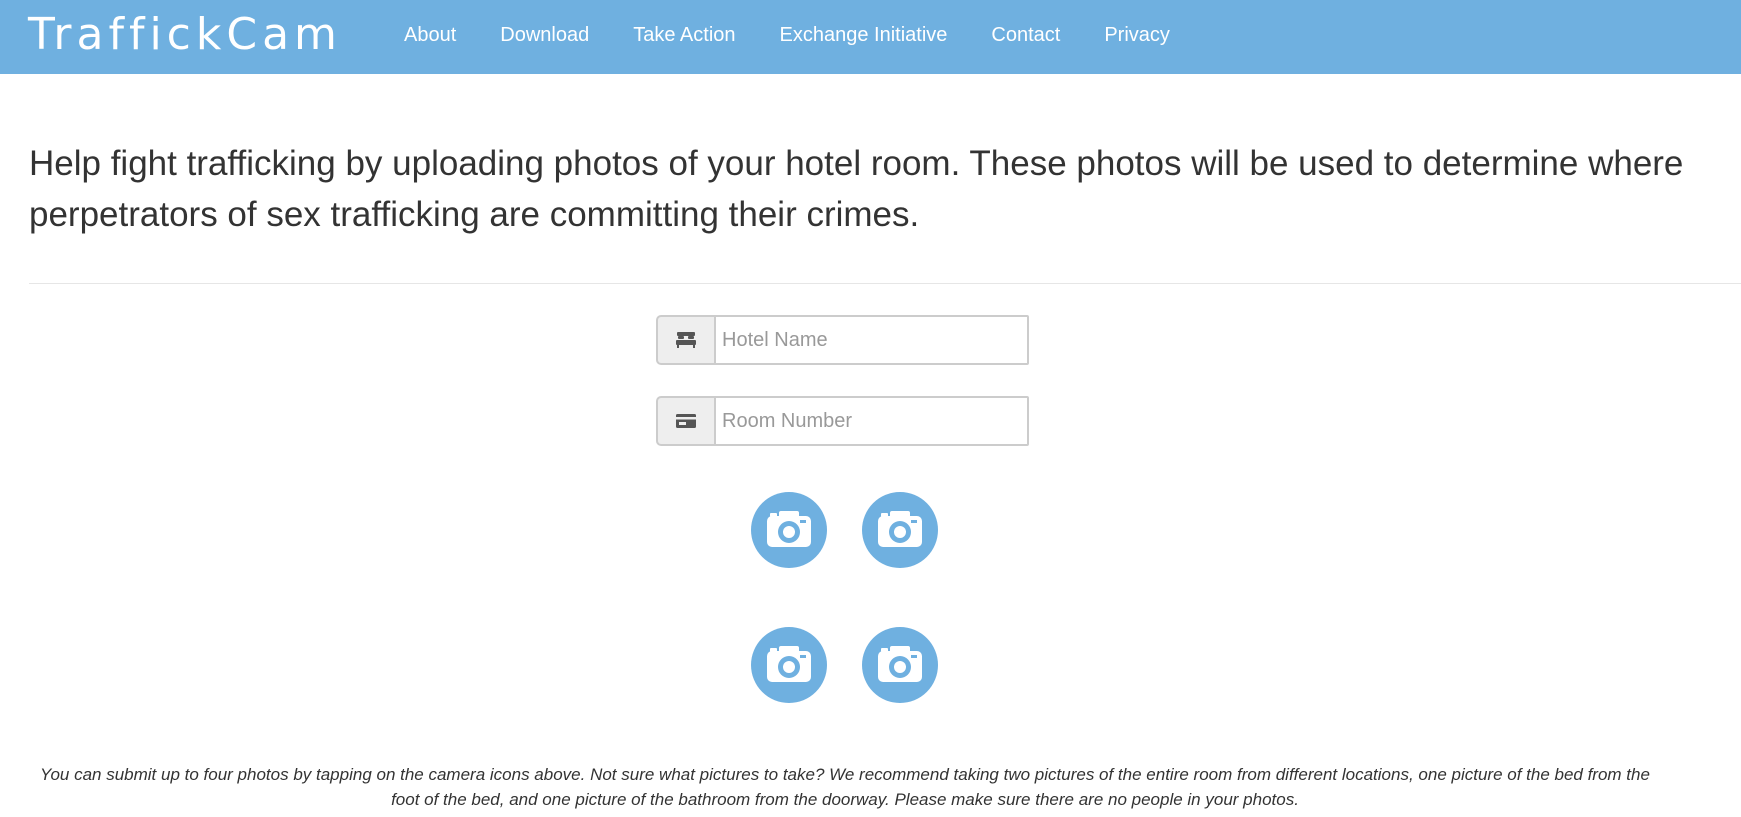  I want to click on nav-link-take-action: Take Action, so click(684, 35).